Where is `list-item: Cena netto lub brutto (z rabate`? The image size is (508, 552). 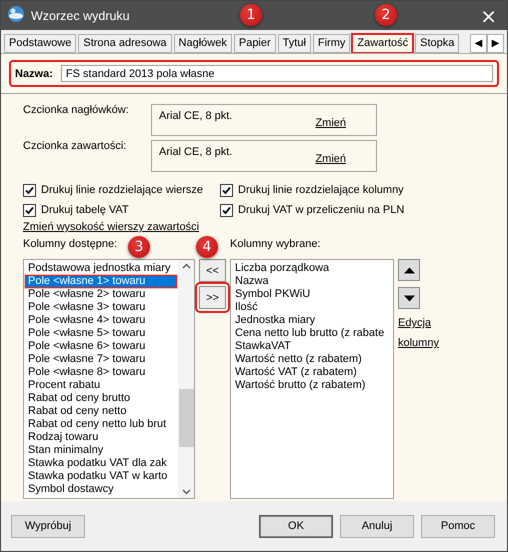
list-item: Cena netto lub brutto (z rabate is located at coordinates (312, 333).